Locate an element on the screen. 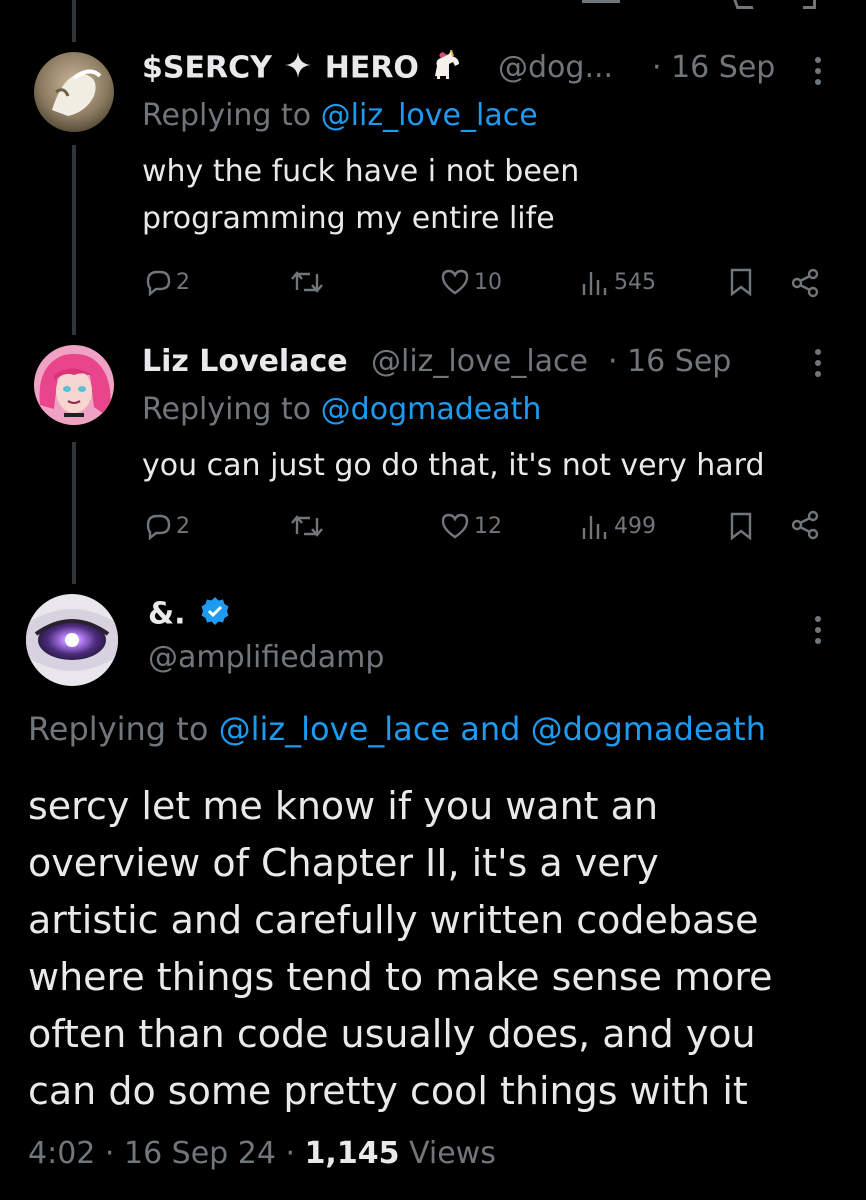 Image resolution: width=866 pixels, height=1200 pixels. replying-to: Replying to @dogmadeath is located at coordinates (342, 409).